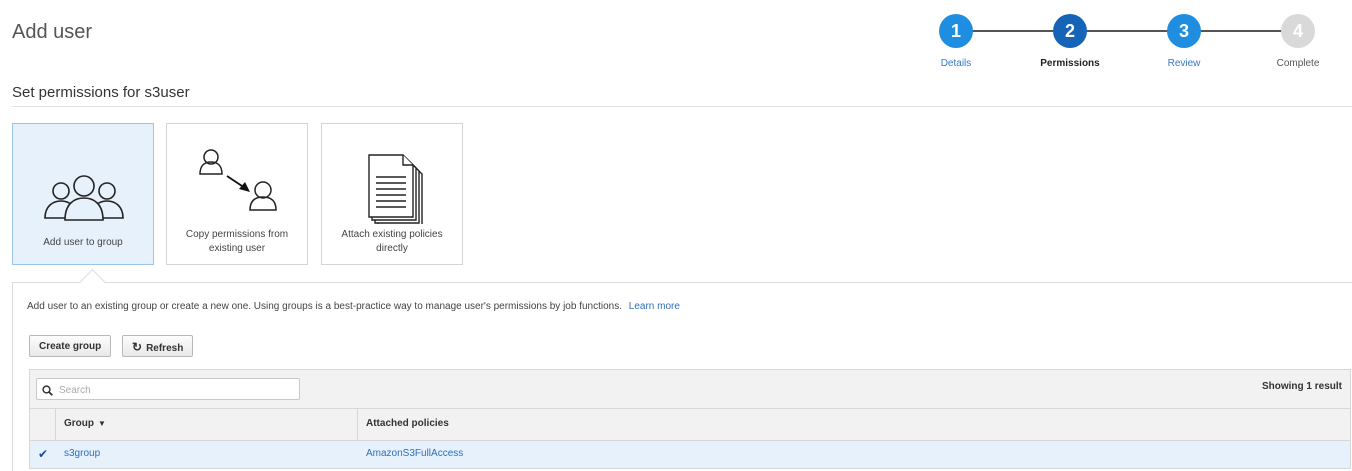 The height and width of the screenshot is (471, 1352). I want to click on step-number: 1, so click(956, 31).